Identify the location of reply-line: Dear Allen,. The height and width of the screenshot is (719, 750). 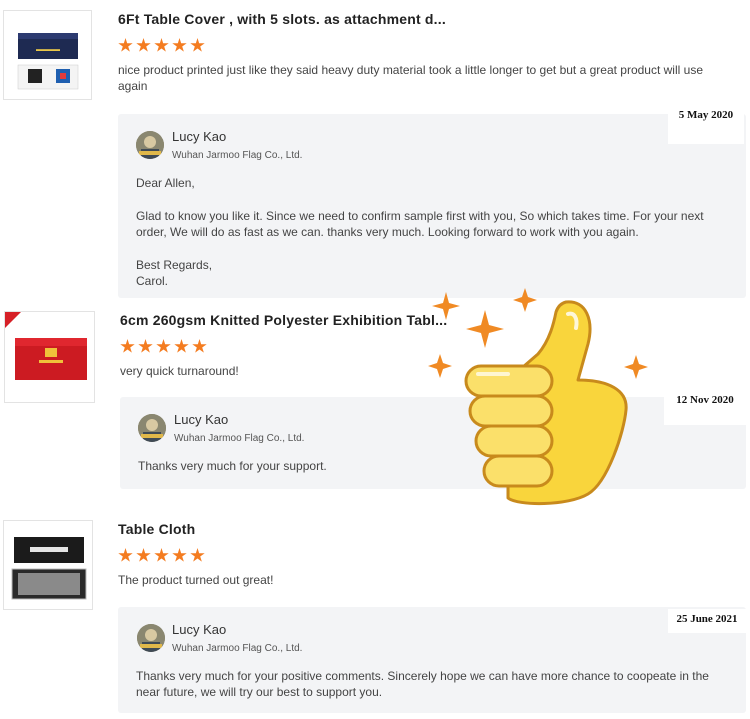
(165, 183).